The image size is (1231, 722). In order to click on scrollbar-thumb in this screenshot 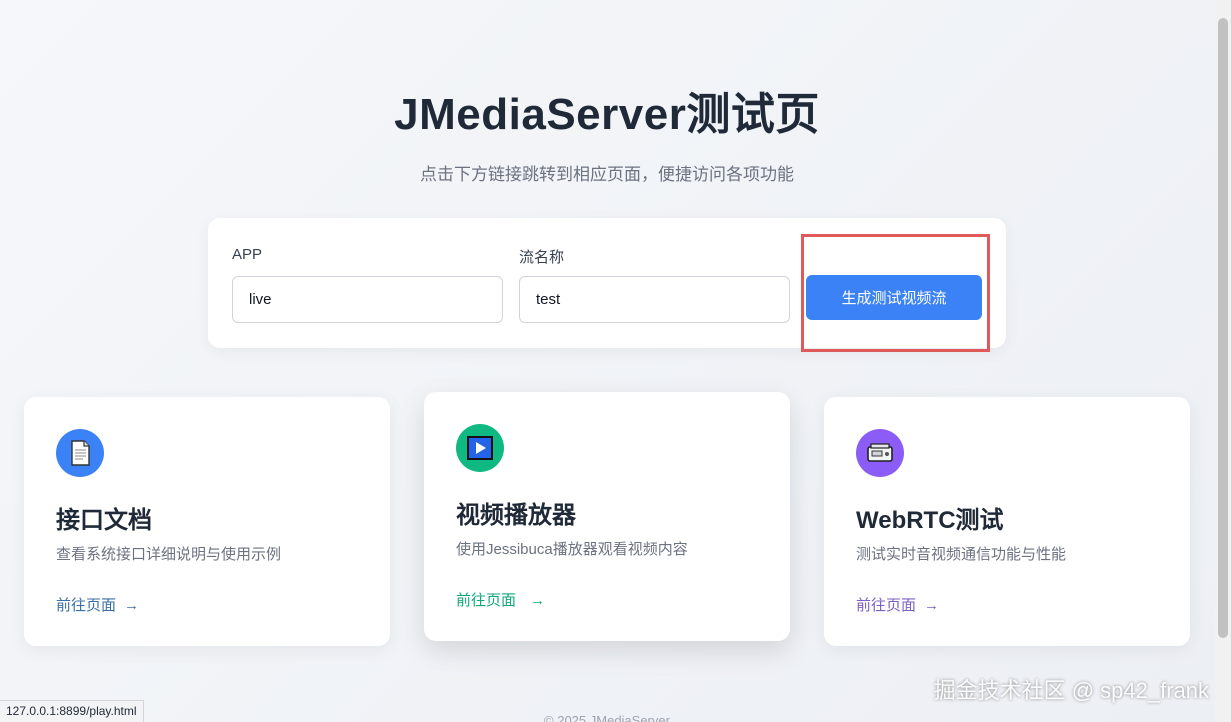, I will do `click(1223, 328)`.